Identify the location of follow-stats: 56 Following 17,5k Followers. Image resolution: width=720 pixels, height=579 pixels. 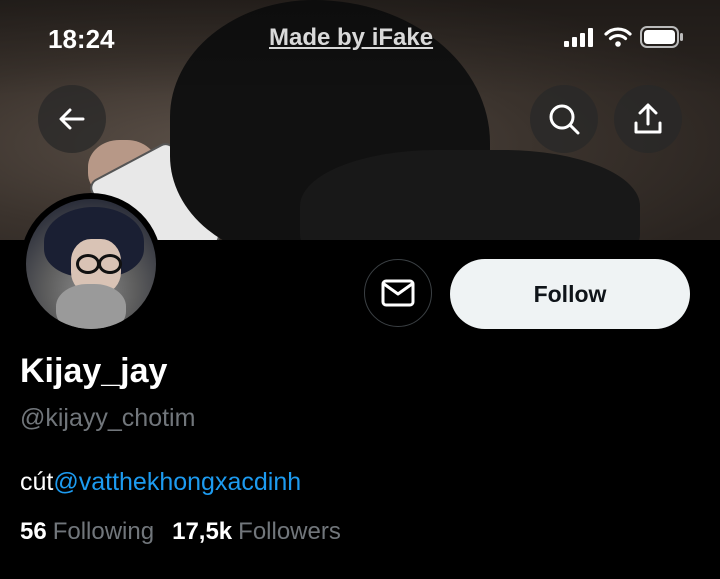
(180, 532).